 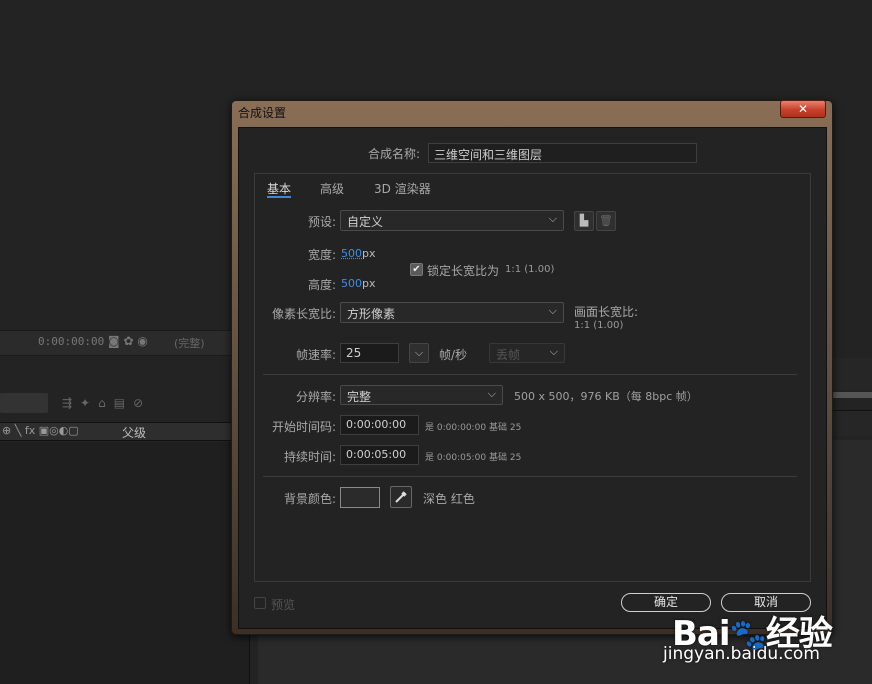 I want to click on resolution-info: 500 x 500，976 KB（每 8bpc 帧）, so click(x=606, y=396).